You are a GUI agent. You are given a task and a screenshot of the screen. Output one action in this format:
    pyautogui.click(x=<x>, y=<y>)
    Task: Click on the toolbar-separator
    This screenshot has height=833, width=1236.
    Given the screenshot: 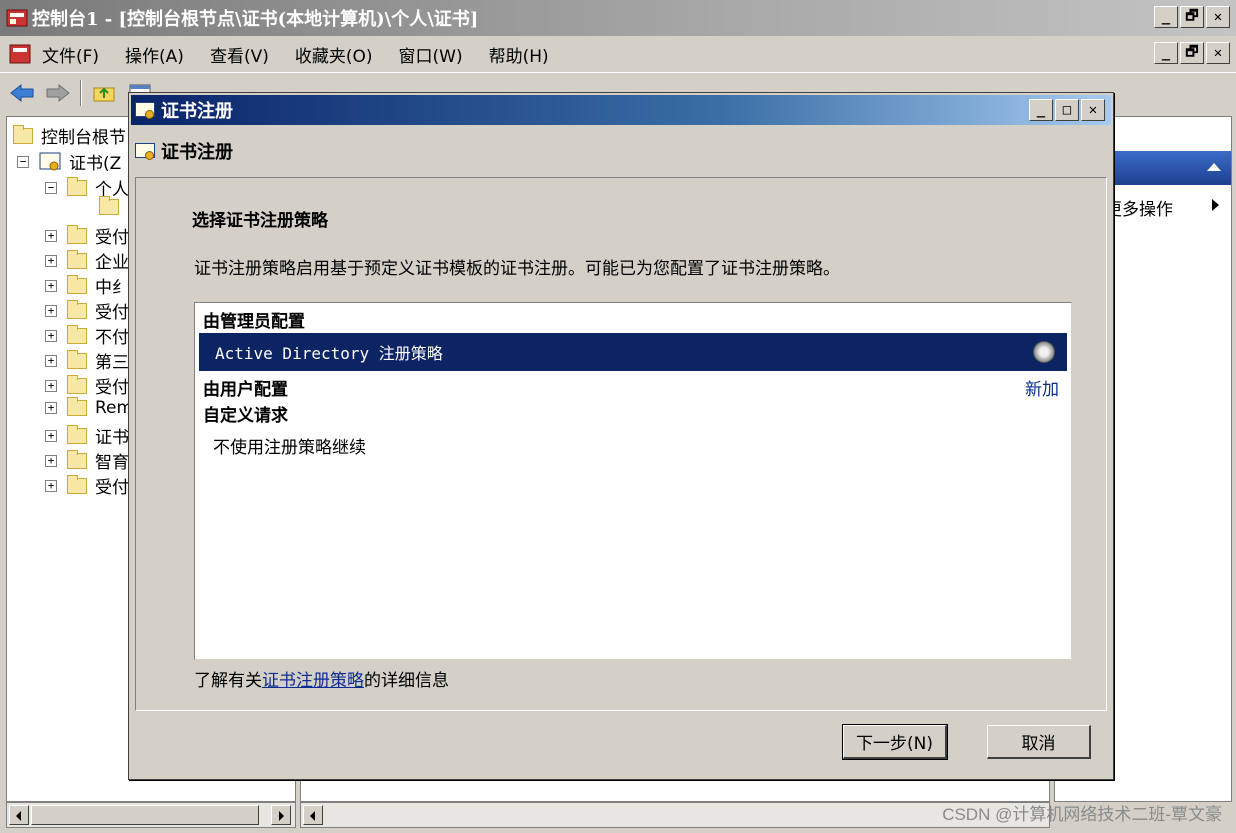 What is the action you would take?
    pyautogui.click(x=81, y=92)
    